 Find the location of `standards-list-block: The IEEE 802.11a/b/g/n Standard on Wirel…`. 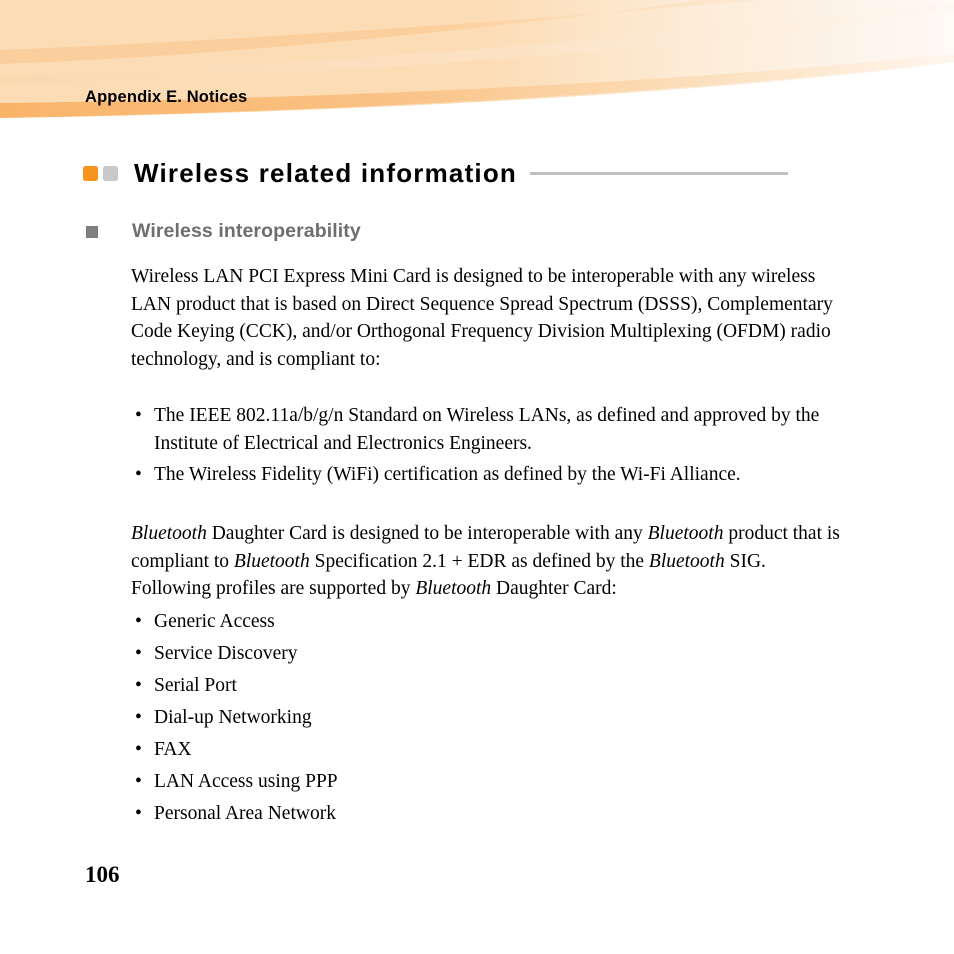

standards-list-block: The IEEE 802.11a/b/g/n Standard on Wirel… is located at coordinates (487, 445).